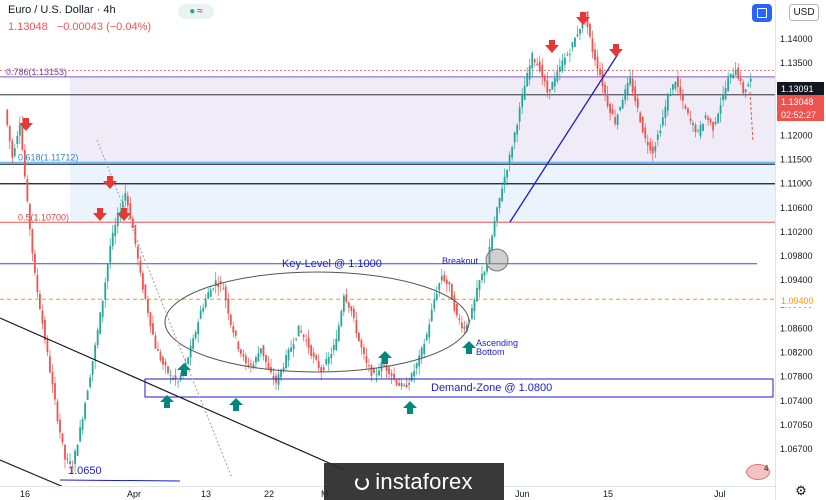 Image resolution: width=826 pixels, height=500 pixels. Describe the element at coordinates (491, 388) in the screenshot. I see `demand-zone-label: Demand-Zone @ 1.0800` at that location.